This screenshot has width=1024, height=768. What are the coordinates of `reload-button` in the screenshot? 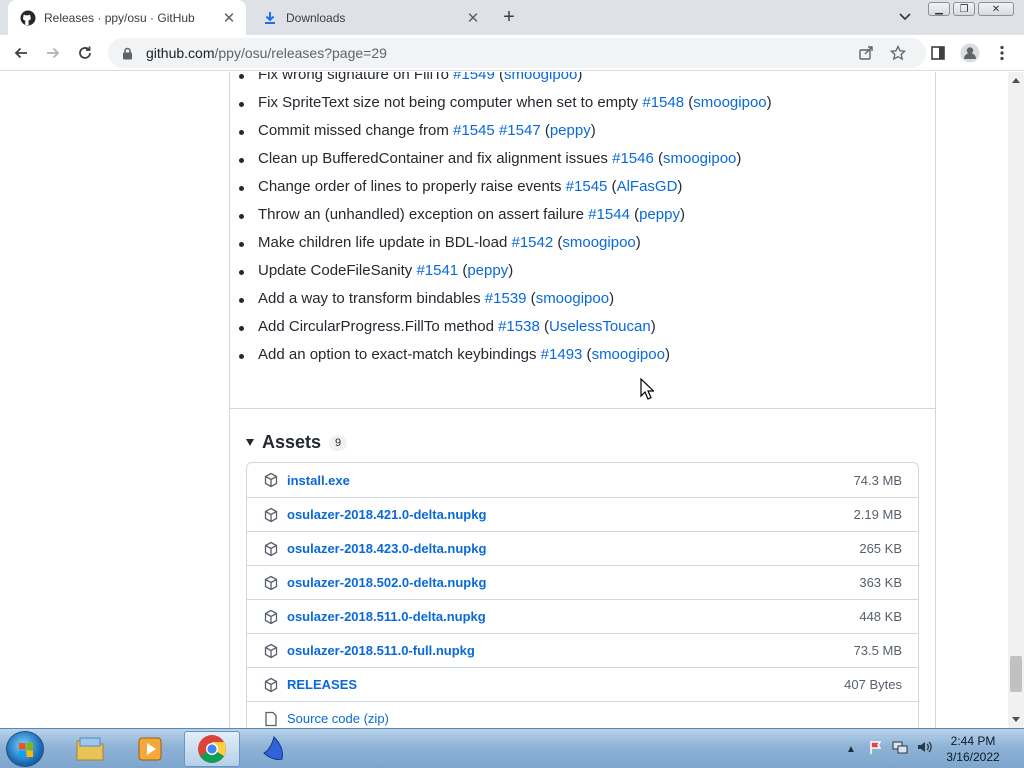 It's located at (85, 53).